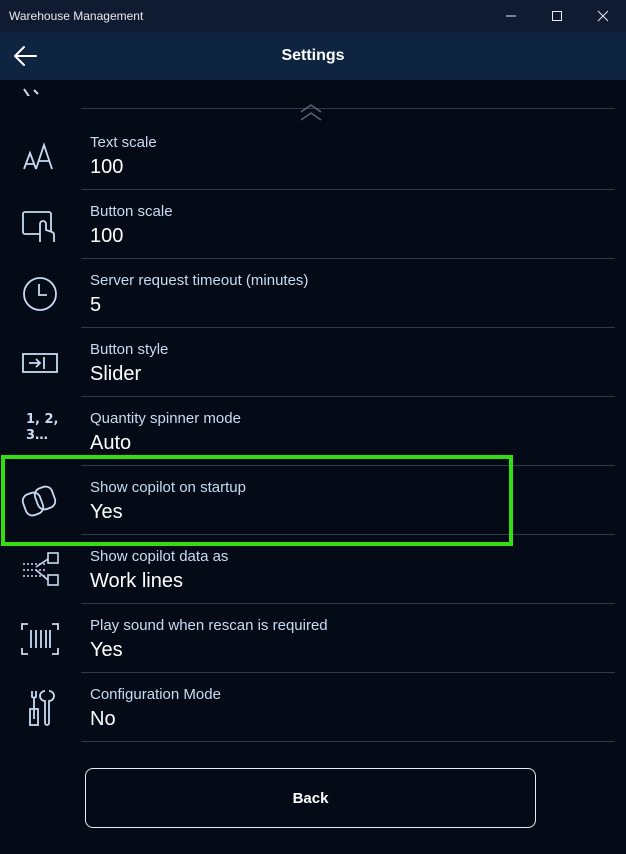  What do you see at coordinates (42, 419) in the screenshot?
I see `numbers-icon-line1: 1, 2,` at bounding box center [42, 419].